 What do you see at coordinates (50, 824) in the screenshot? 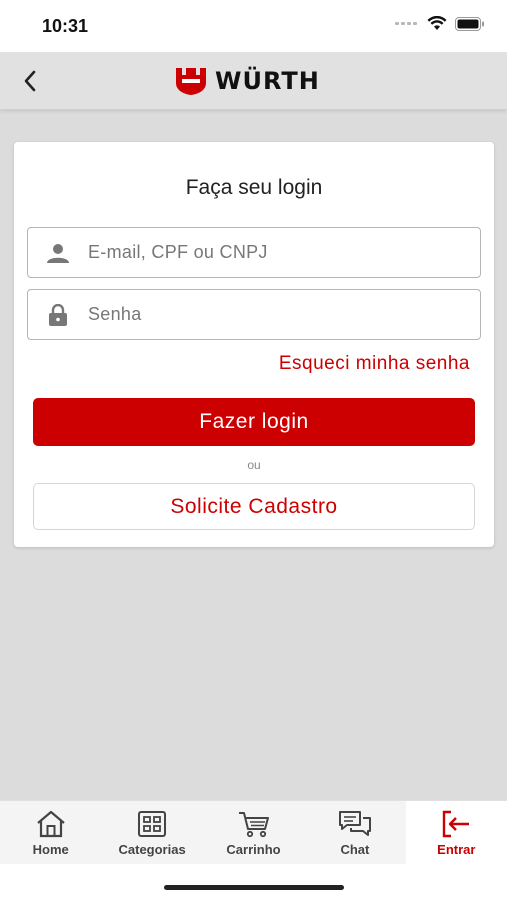
I see `home-icon` at bounding box center [50, 824].